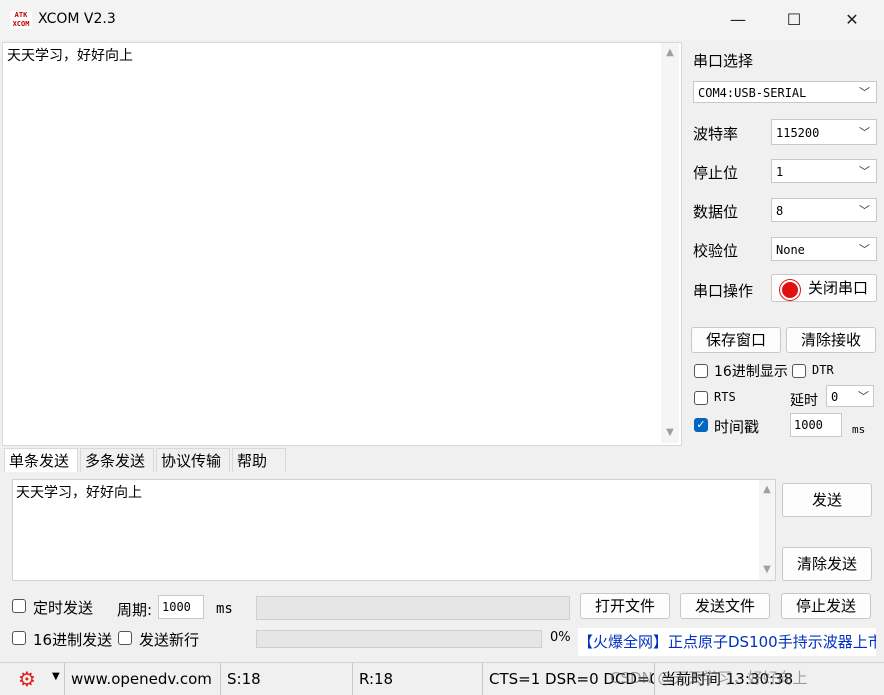 This screenshot has height=695, width=884. I want to click on title-bar: ATK XCOM XCOM V2.3 — ☐ ✕, so click(442, 20).